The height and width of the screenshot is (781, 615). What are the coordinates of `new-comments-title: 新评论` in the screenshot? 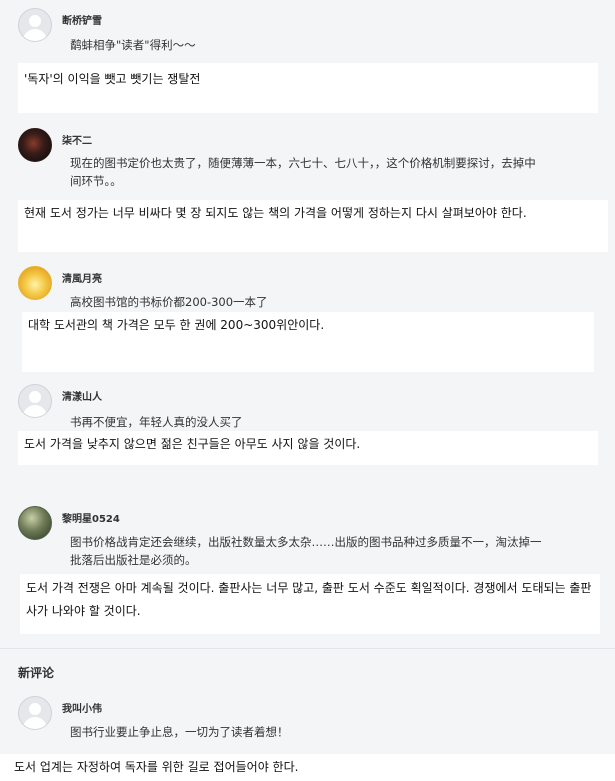 It's located at (36, 673).